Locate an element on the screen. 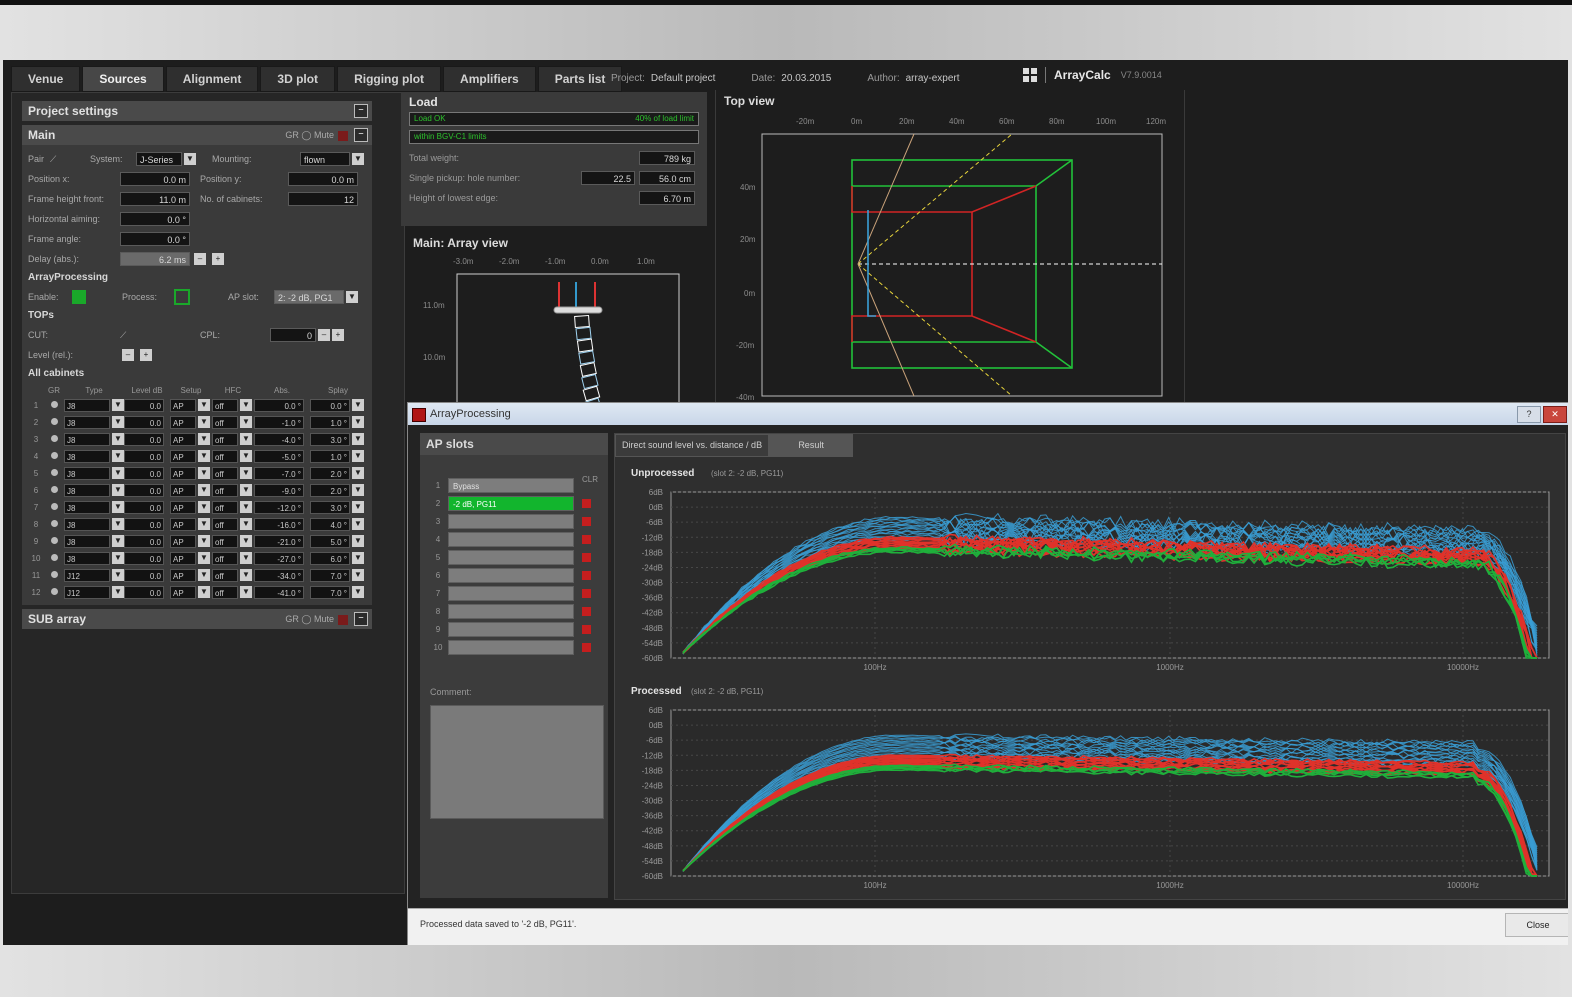 The image size is (1572, 997). splay-select: 0.0 ° is located at coordinates (330, 405).